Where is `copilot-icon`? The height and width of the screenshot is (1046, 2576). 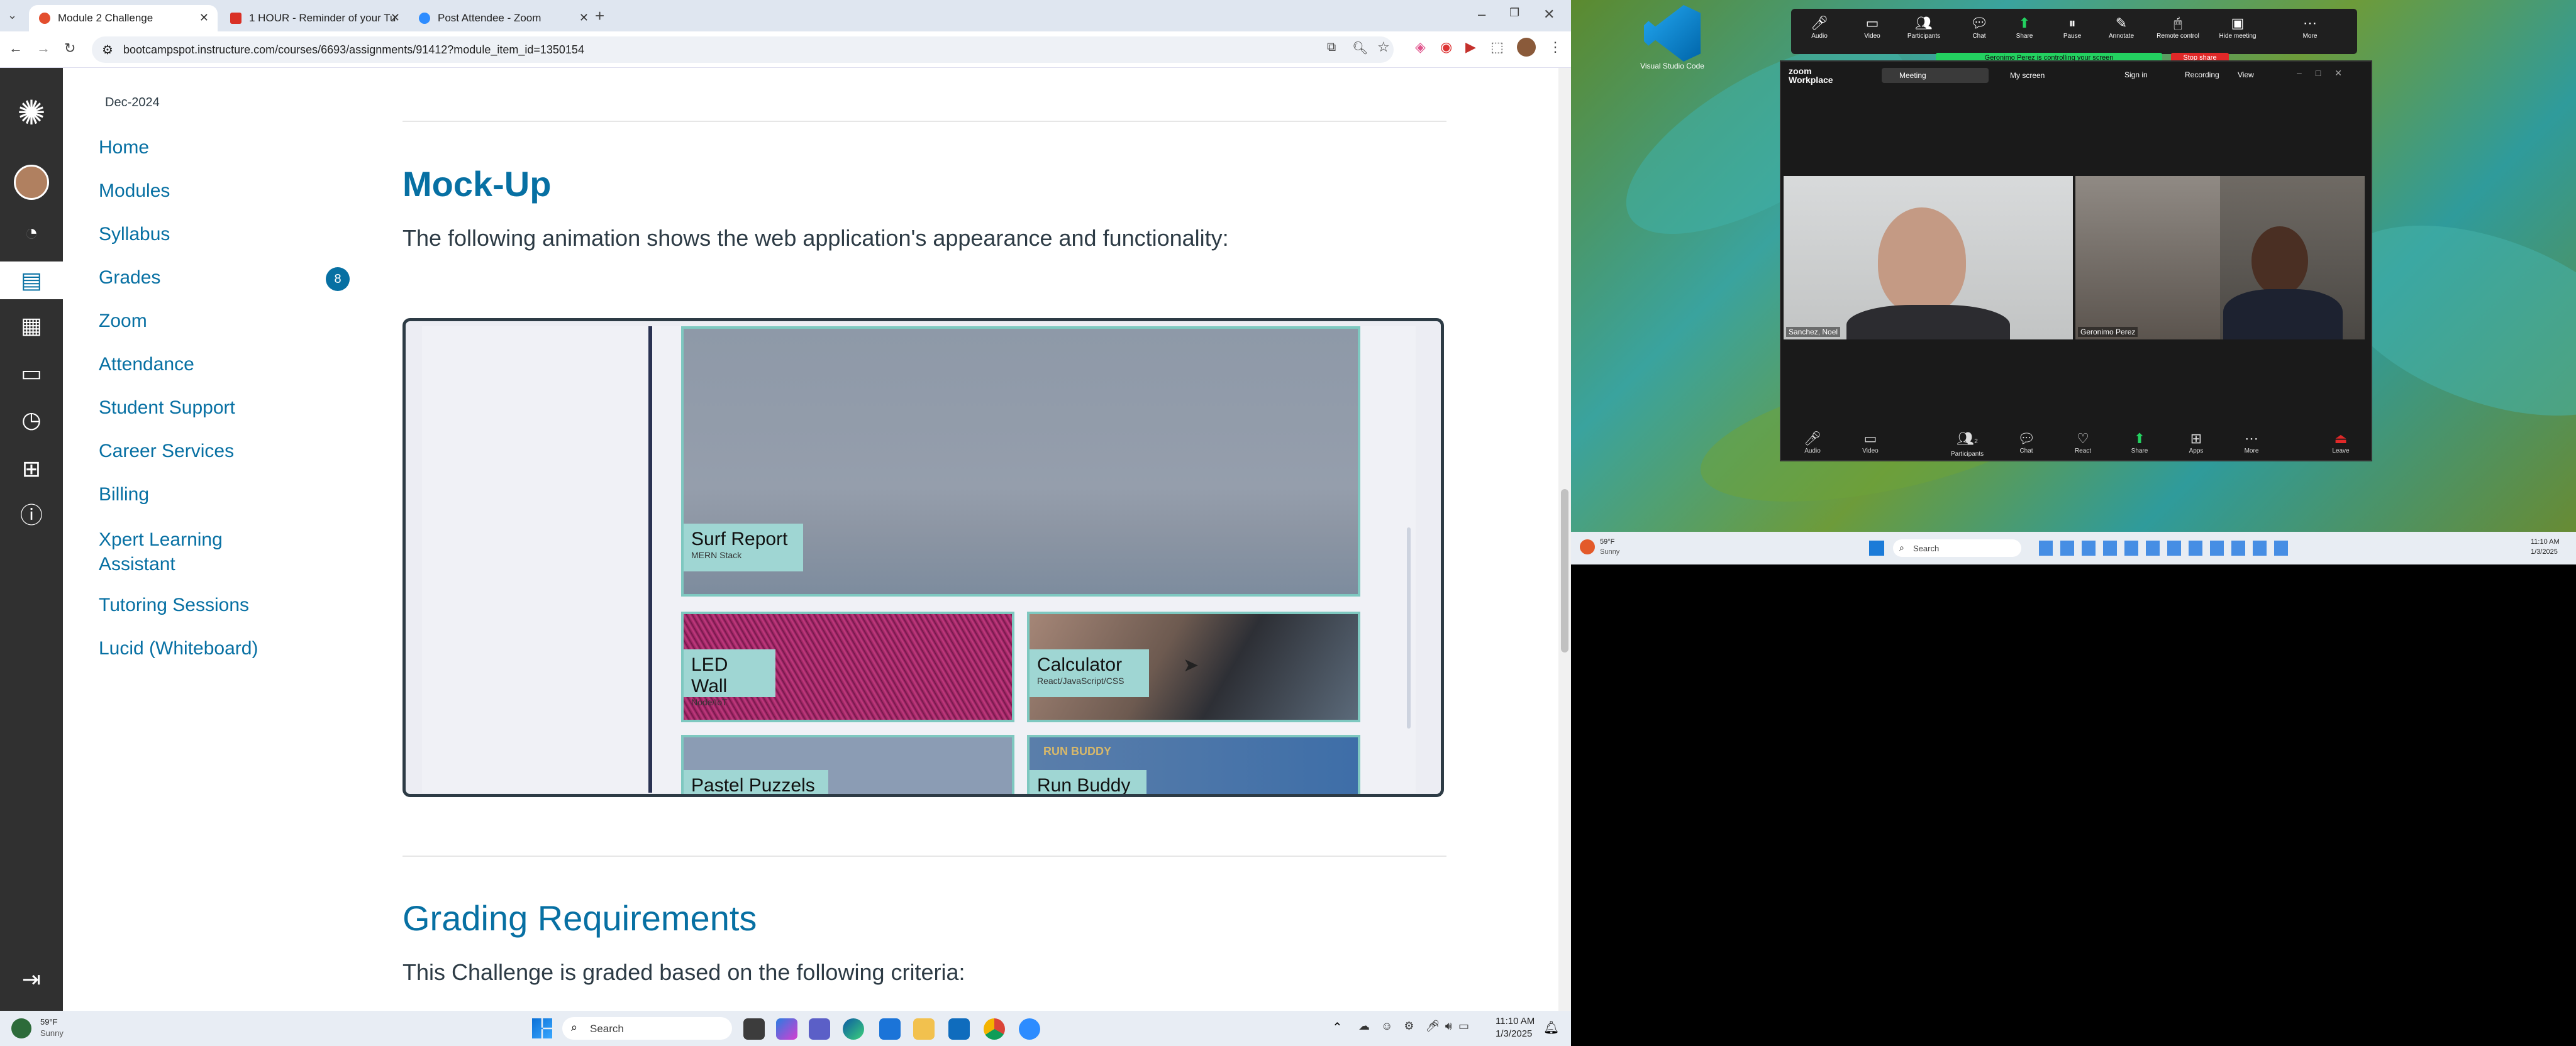
copilot-icon is located at coordinates (786, 1029).